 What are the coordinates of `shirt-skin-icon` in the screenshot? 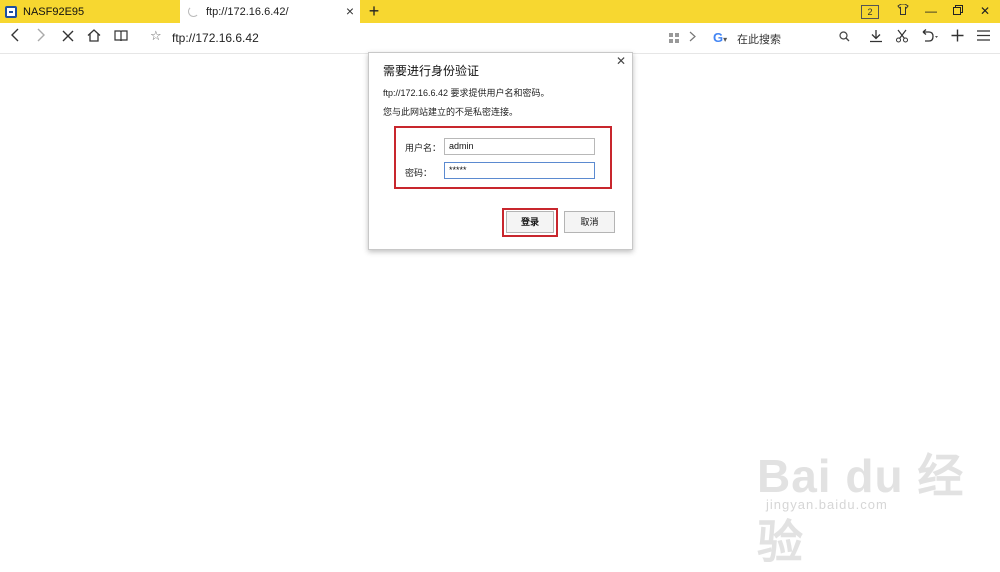 It's located at (903, 11).